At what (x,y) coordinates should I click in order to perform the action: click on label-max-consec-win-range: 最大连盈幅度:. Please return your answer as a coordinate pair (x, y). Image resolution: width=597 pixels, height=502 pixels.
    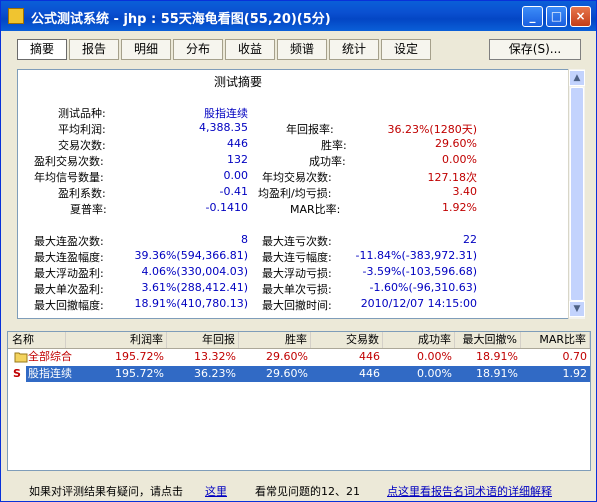
    Looking at the image, I should click on (69, 257).